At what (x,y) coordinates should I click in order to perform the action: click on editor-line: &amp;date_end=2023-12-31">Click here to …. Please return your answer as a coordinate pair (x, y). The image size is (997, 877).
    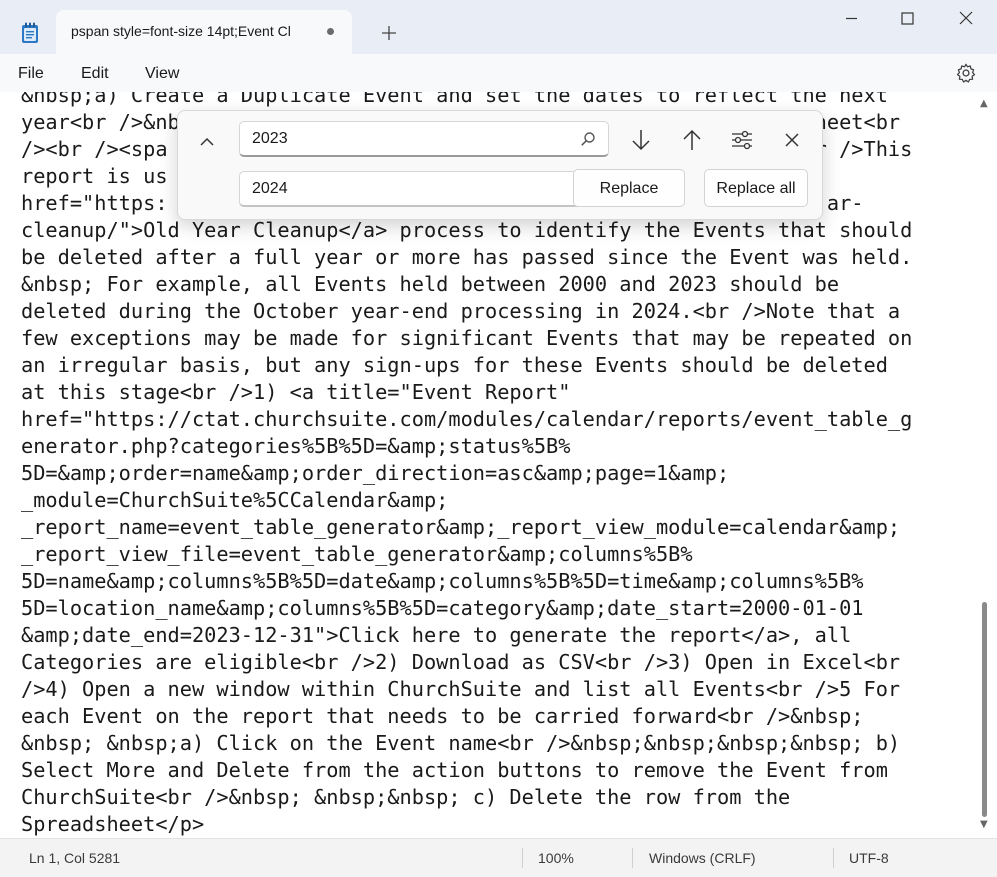
    Looking at the image, I should click on (498, 635).